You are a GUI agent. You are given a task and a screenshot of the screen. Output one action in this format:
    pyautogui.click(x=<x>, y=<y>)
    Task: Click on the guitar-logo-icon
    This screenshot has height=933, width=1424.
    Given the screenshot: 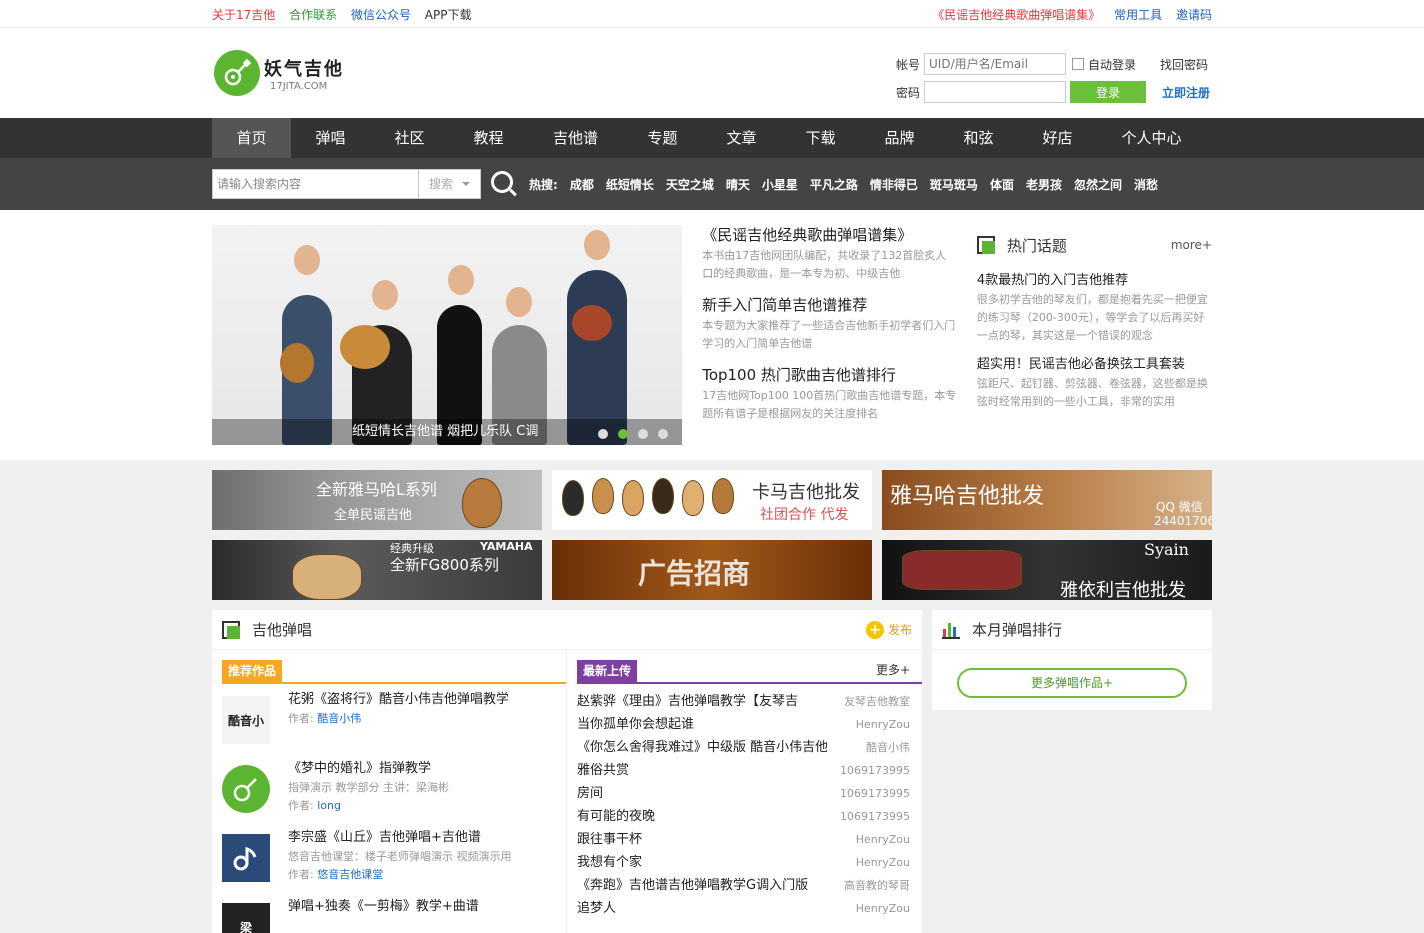 What is the action you would take?
    pyautogui.click(x=246, y=789)
    